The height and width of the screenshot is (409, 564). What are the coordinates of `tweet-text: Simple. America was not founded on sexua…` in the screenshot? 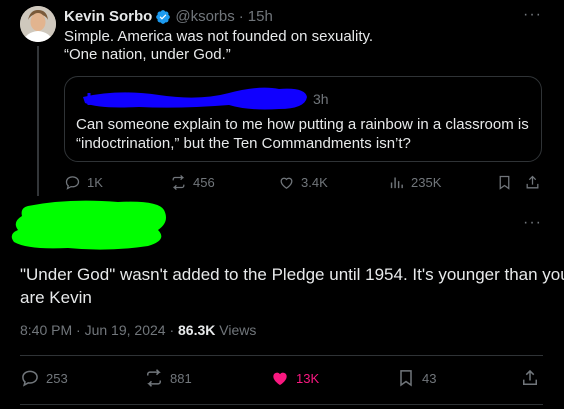 It's located at (299, 46).